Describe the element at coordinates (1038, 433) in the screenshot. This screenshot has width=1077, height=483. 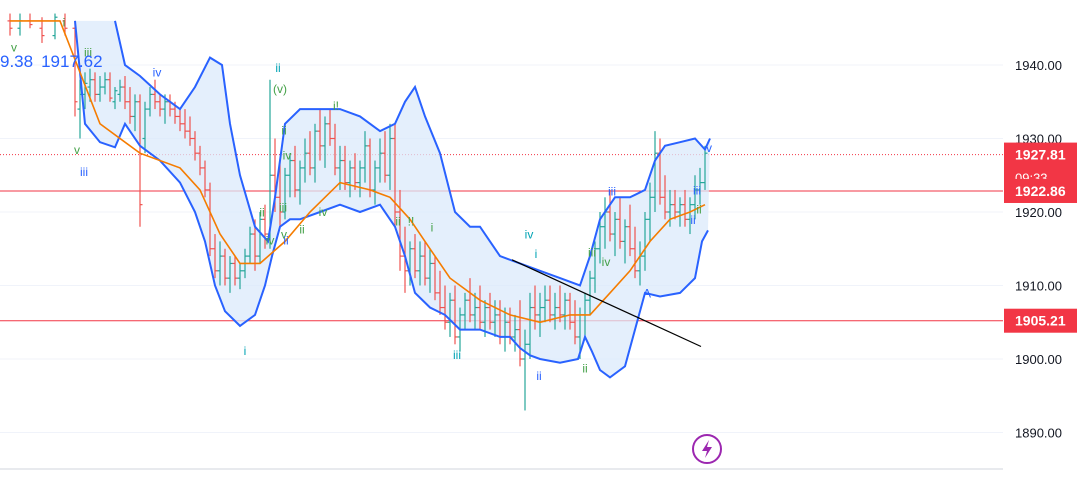
I see `price-tick-label: 1890.00` at that location.